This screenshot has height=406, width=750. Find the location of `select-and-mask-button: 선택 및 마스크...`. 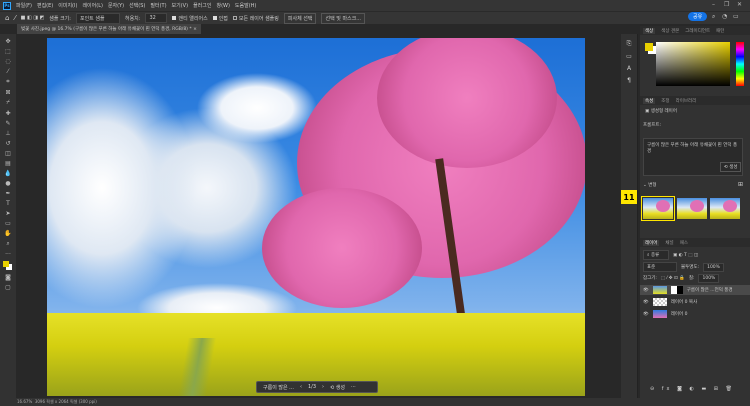

select-and-mask-button: 선택 및 마스크... is located at coordinates (343, 18).